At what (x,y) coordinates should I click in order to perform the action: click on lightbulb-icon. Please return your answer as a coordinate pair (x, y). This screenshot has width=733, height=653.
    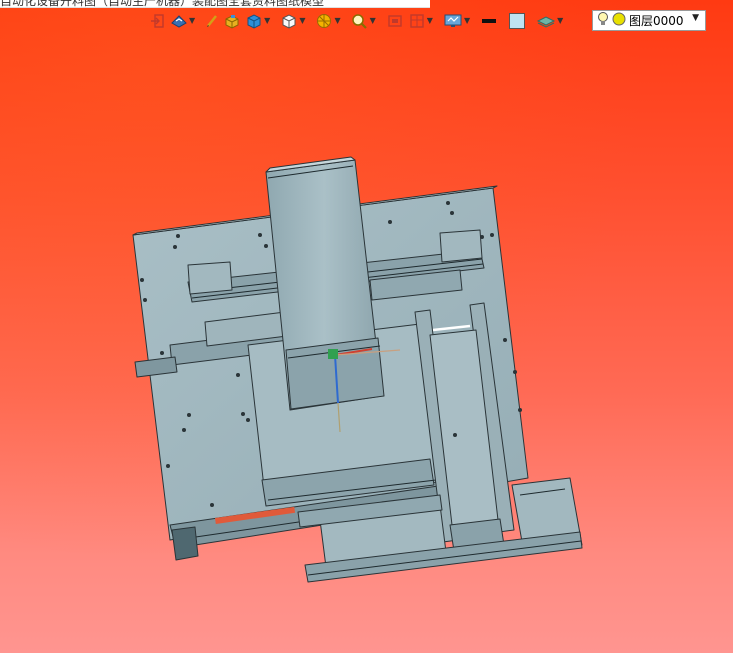
    Looking at the image, I should click on (603, 21).